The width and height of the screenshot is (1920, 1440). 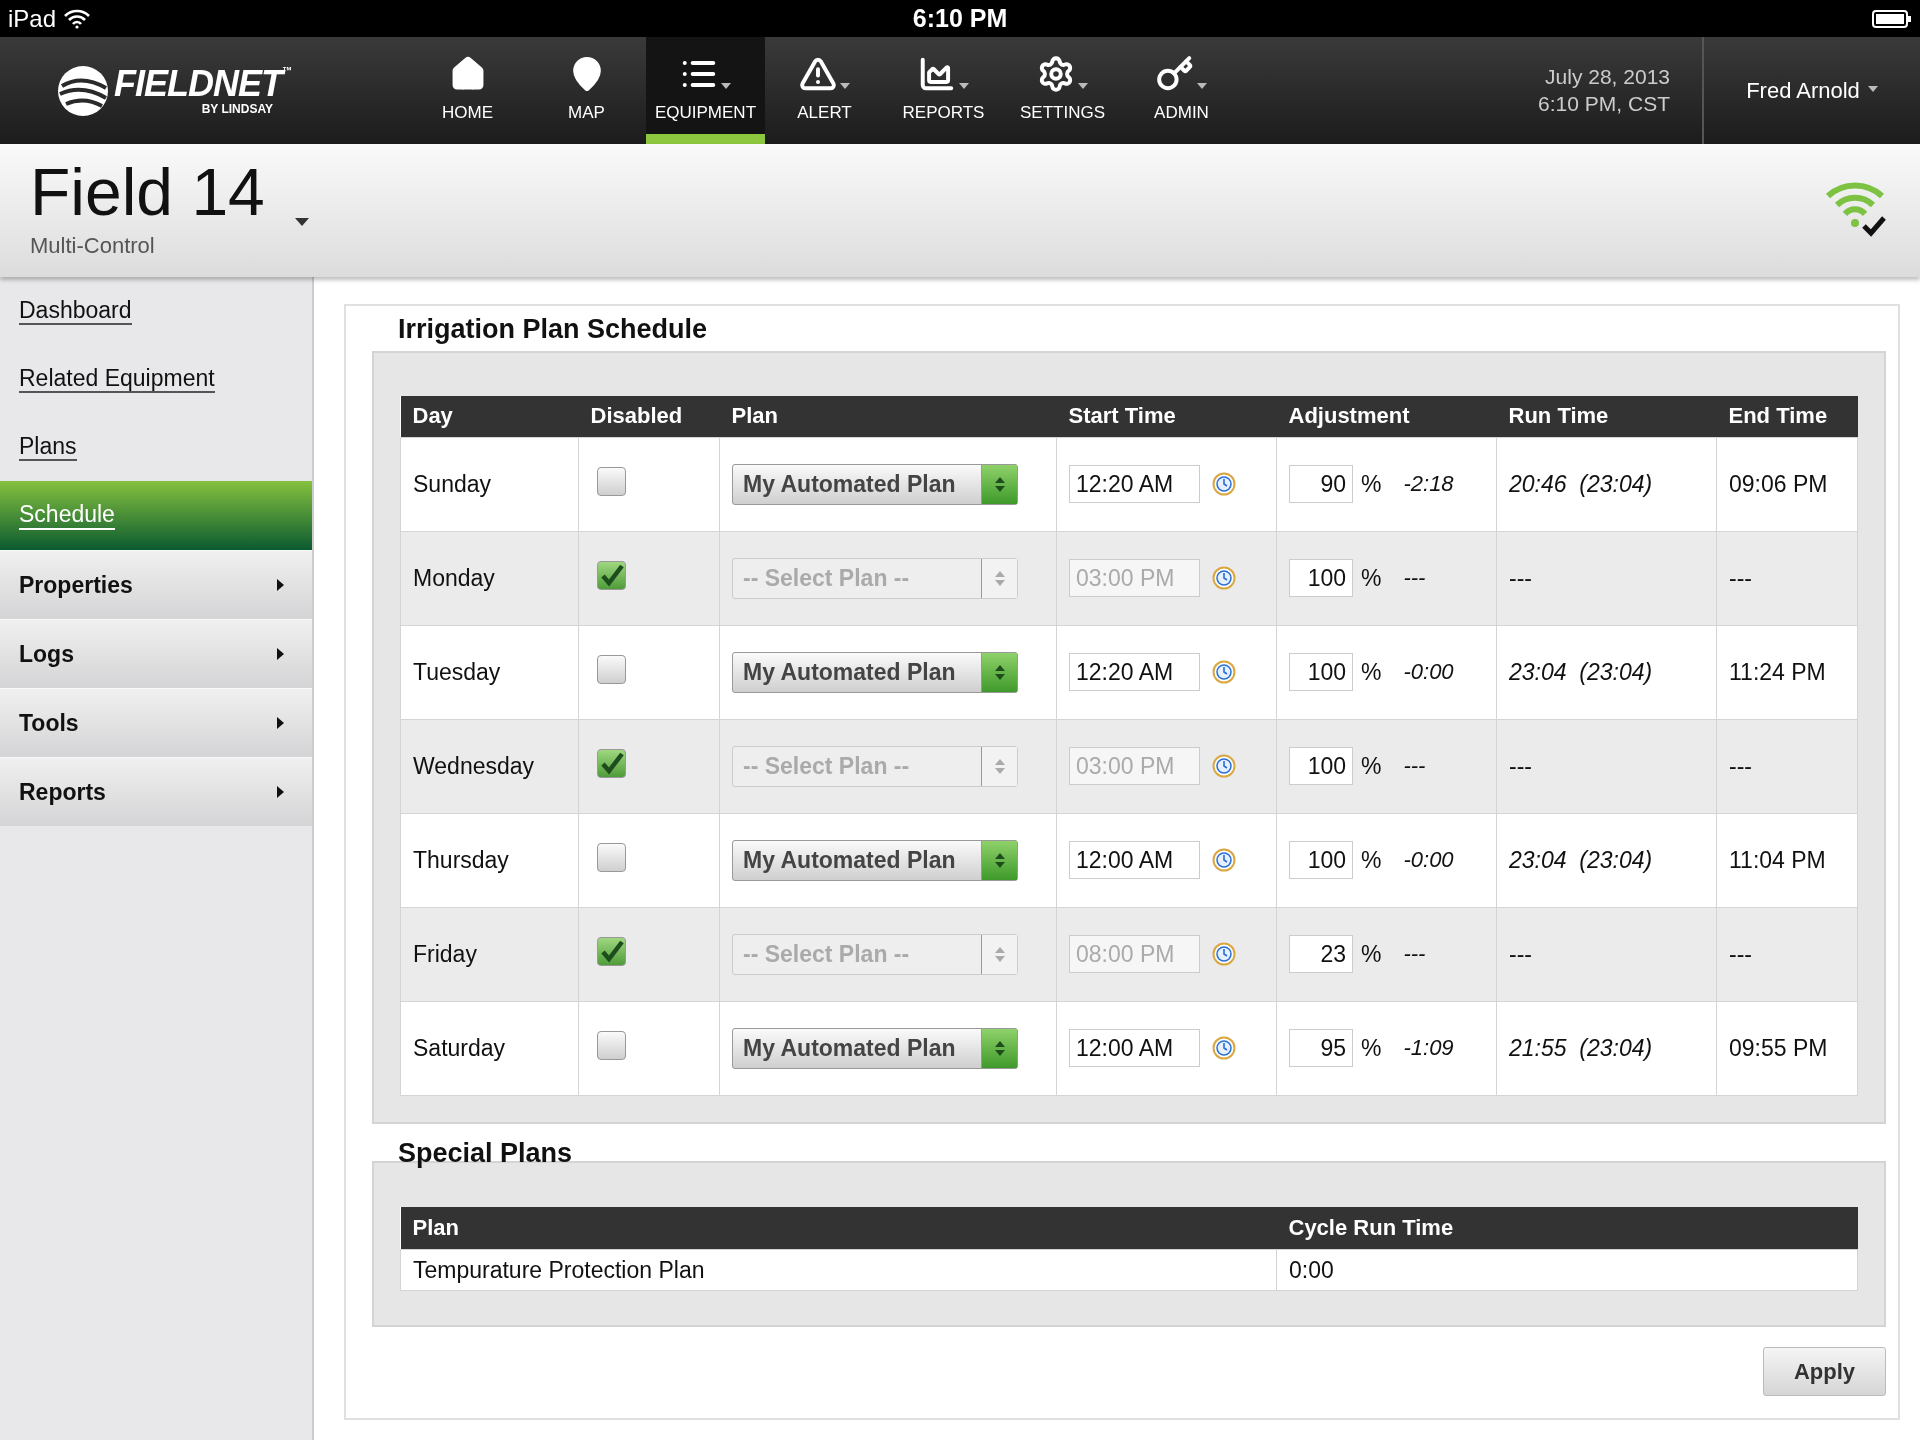 What do you see at coordinates (467, 90) in the screenshot?
I see `nav-tab: HOME` at bounding box center [467, 90].